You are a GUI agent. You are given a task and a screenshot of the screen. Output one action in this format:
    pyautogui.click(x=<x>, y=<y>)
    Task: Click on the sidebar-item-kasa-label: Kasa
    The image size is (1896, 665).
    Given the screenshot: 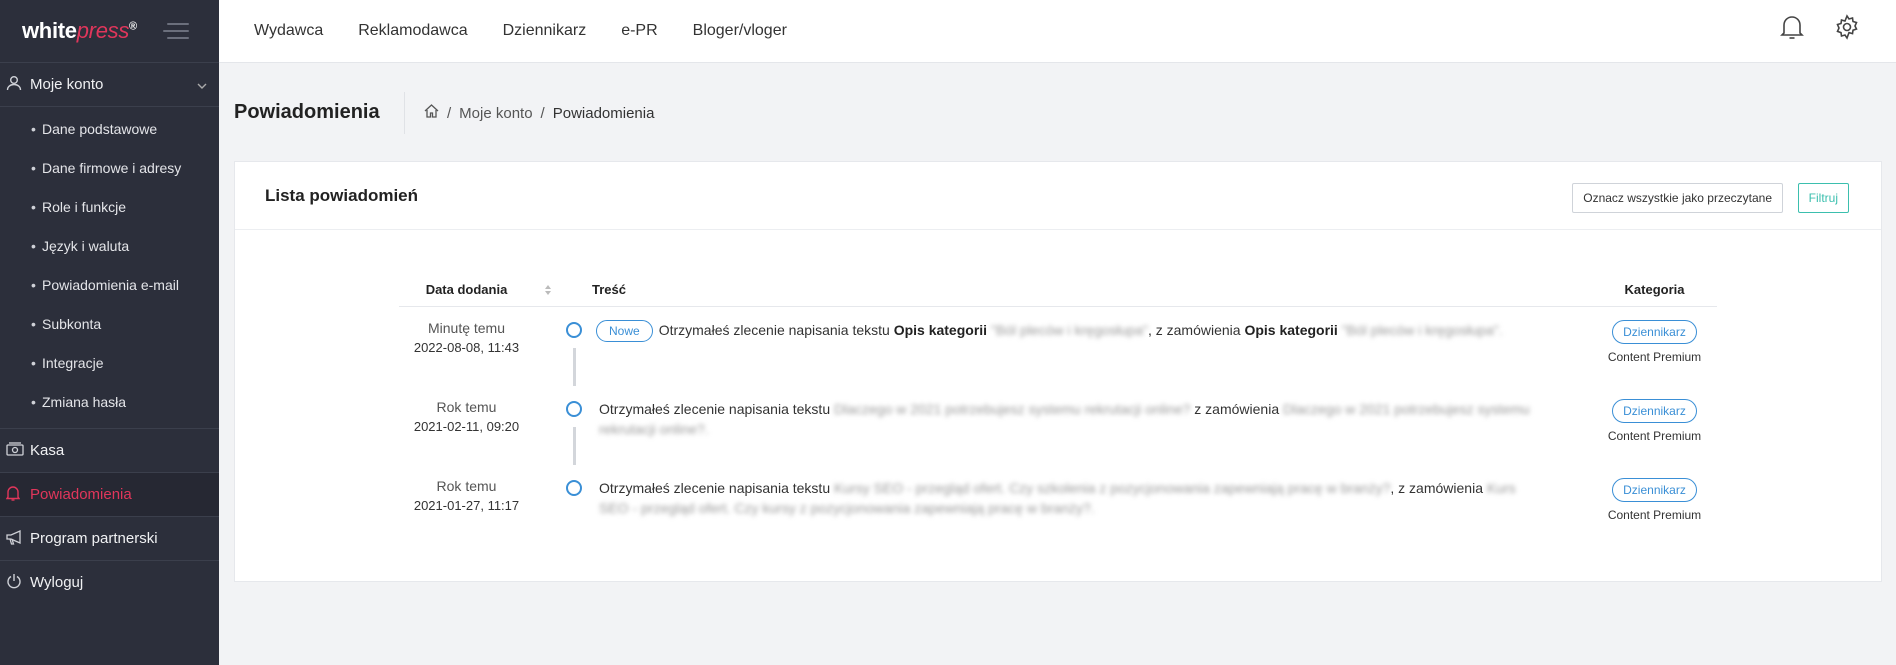 What is the action you would take?
    pyautogui.click(x=47, y=450)
    